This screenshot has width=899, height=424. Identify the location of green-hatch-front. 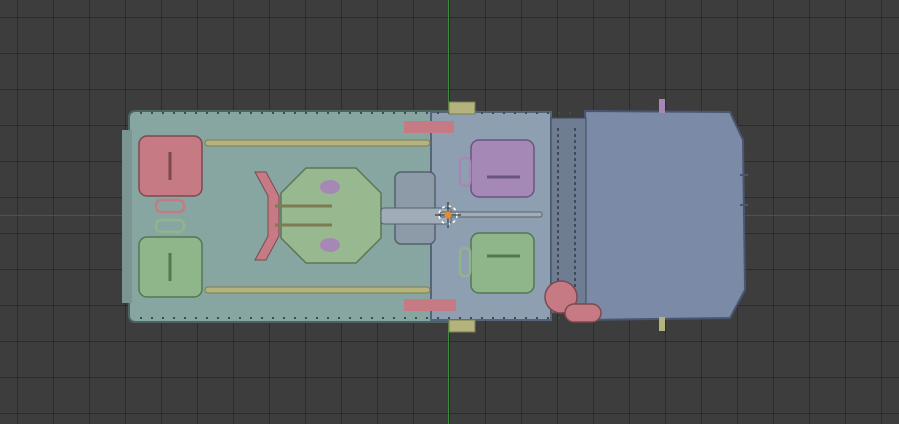
(502, 263).